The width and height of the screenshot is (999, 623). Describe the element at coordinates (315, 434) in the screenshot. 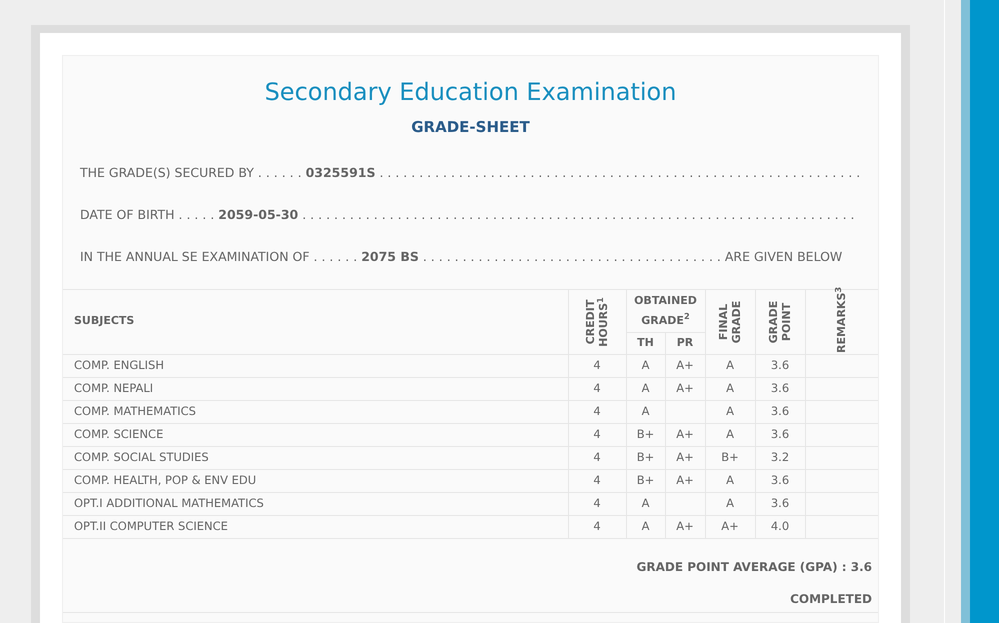

I see `subject-cell: COMP. SCIENCE` at that location.